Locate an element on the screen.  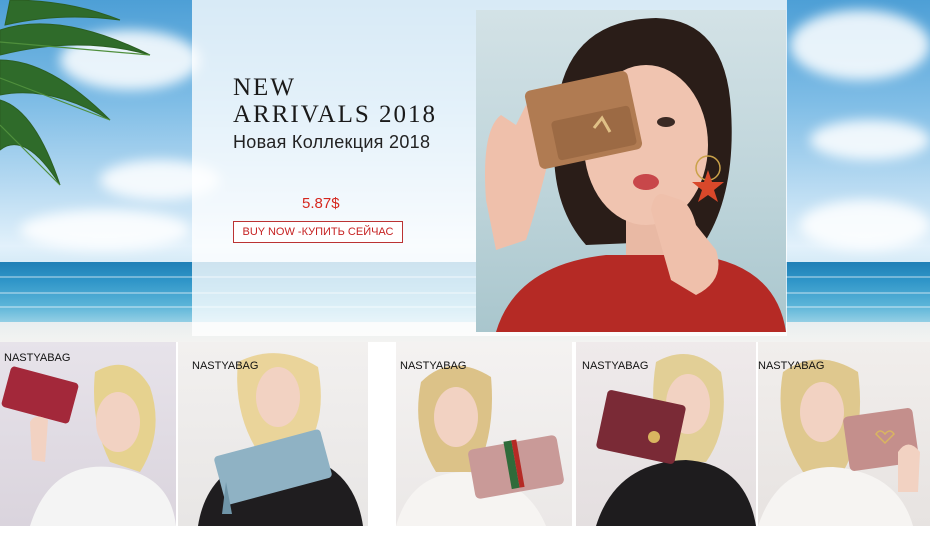
promo-title-line1: NEW is located at coordinates (264, 87).